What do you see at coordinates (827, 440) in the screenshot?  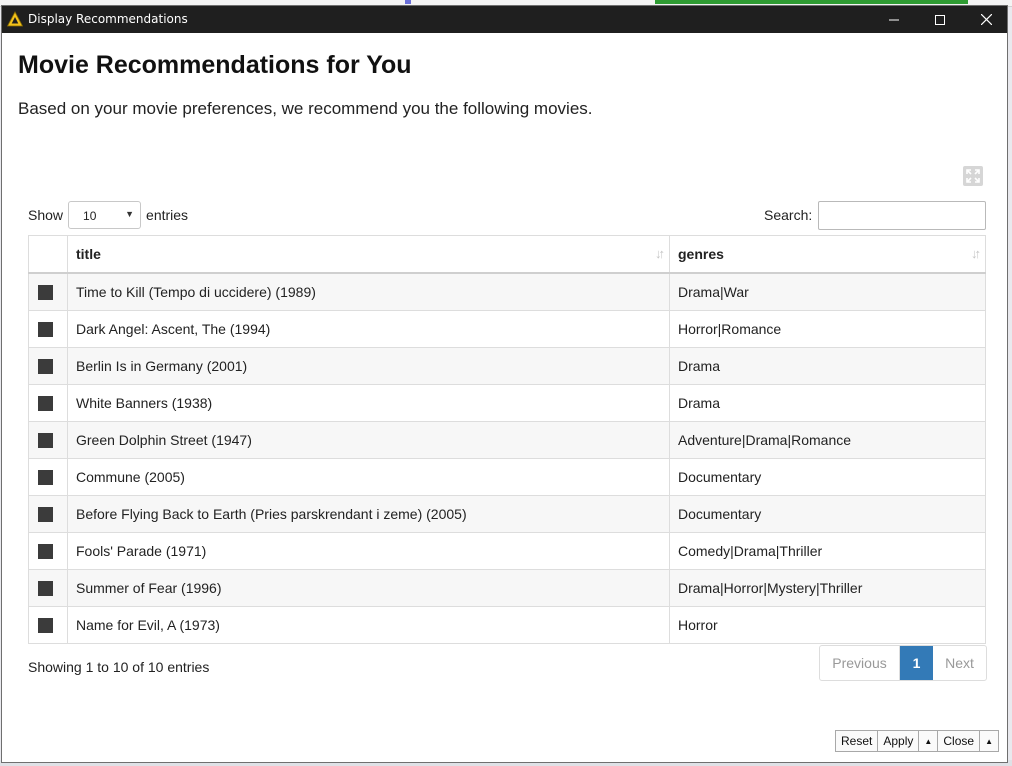 I see `cell-genres: Adventure|Drama|Romance` at bounding box center [827, 440].